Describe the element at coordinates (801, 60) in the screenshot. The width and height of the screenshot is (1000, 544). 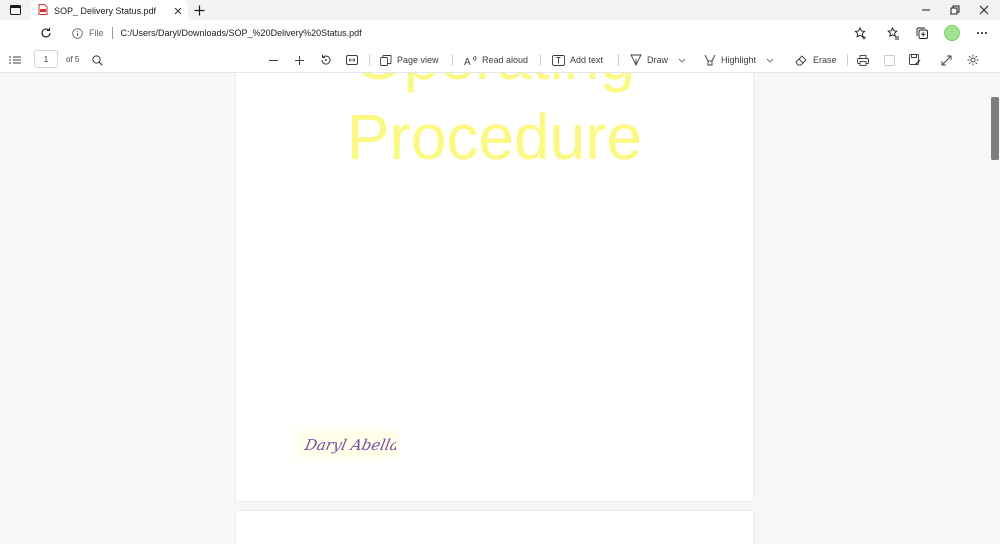
I see `eraser-icon` at that location.